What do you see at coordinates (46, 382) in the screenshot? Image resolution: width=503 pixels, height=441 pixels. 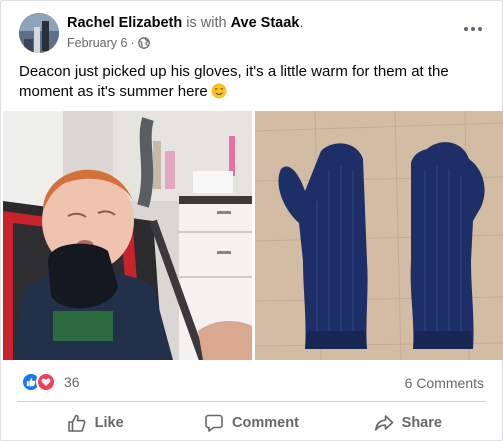 I see `love-reaction-icon` at bounding box center [46, 382].